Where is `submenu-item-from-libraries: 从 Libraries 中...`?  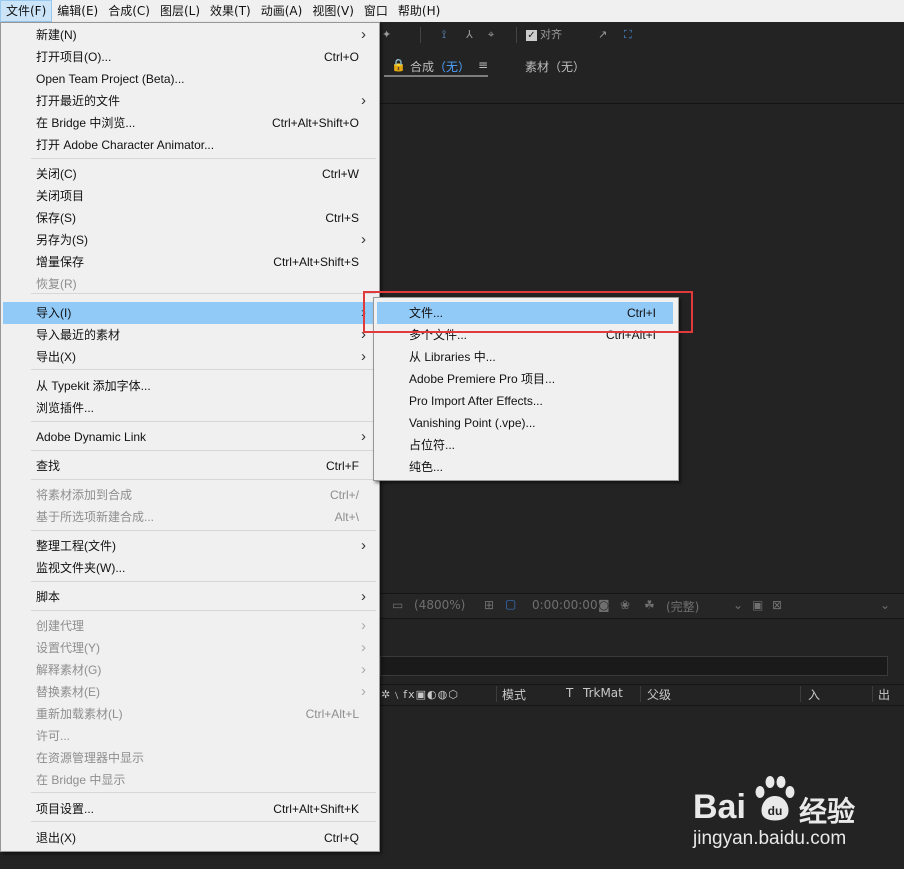 submenu-item-from-libraries: 从 Libraries 中... is located at coordinates (525, 357).